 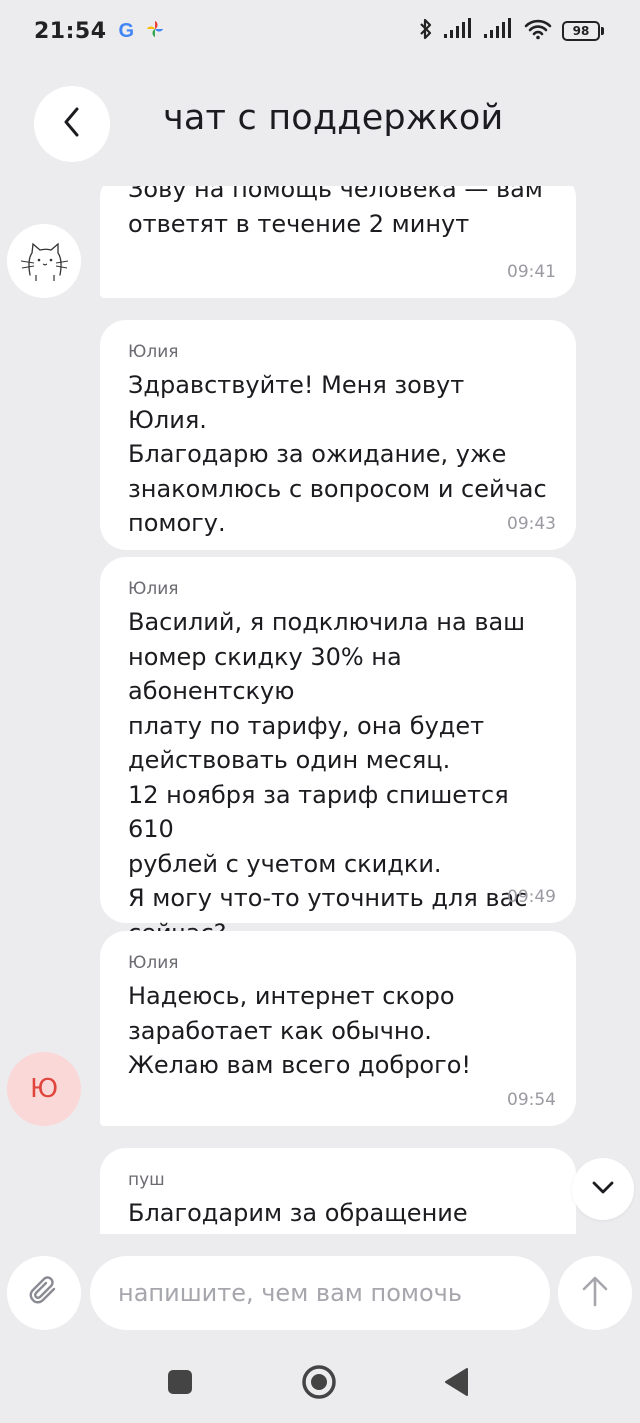 I want to click on home-button, so click(x=319, y=1382).